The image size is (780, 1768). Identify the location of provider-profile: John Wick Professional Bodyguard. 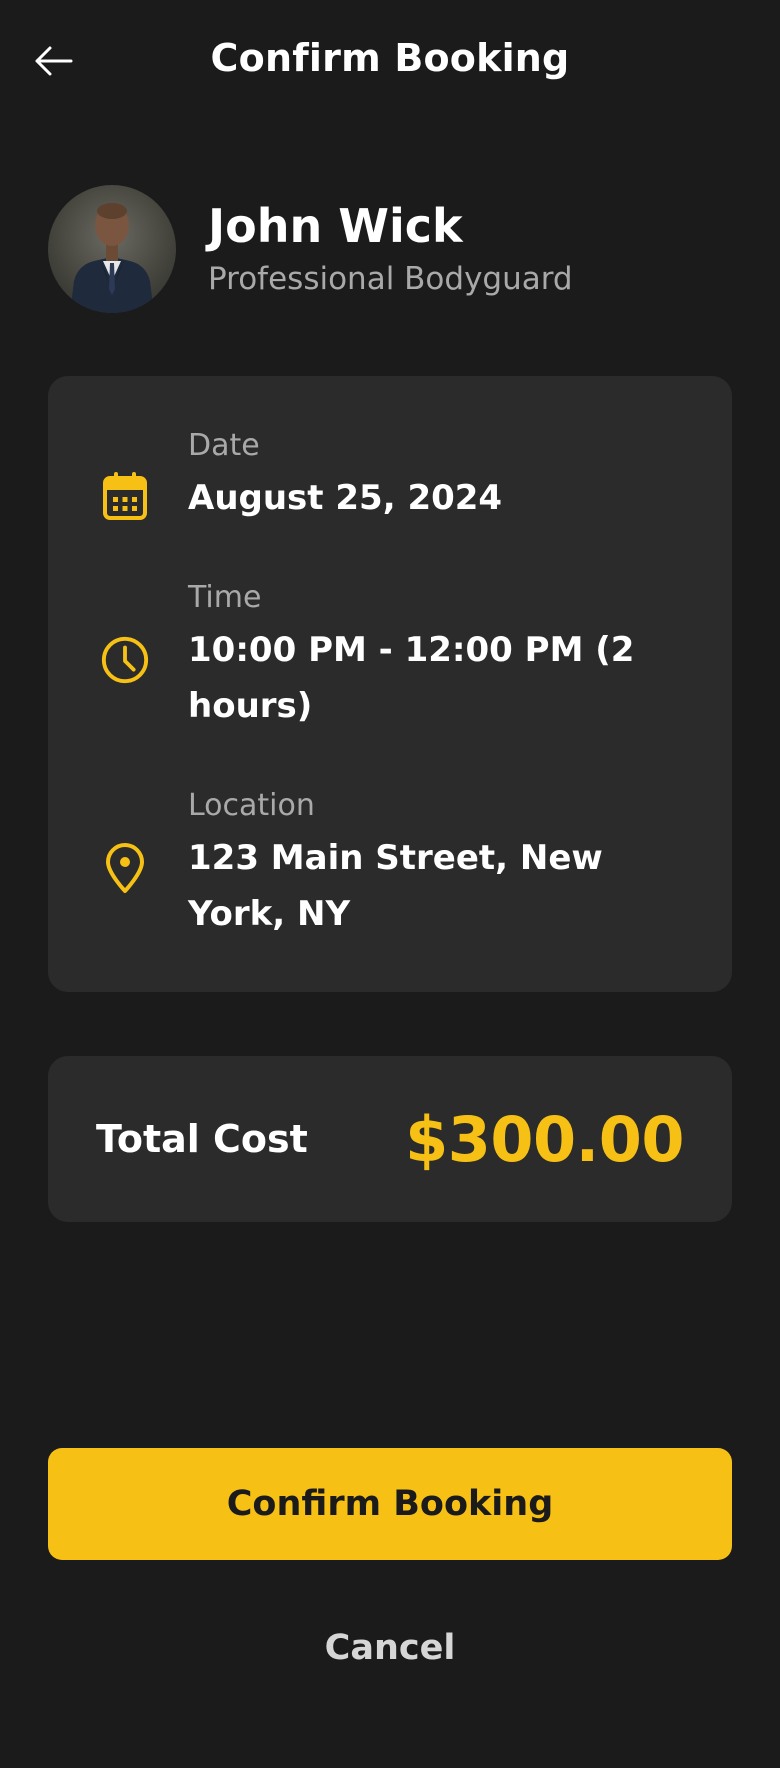
(393, 249).